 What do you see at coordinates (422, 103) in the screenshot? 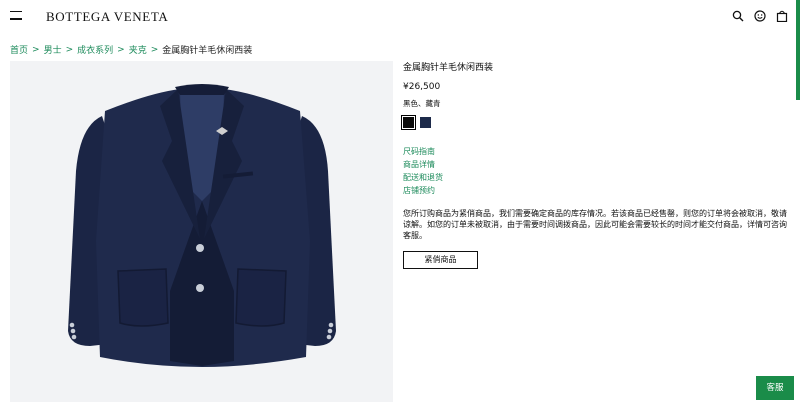
I see `product-colors: 黑色、藏青` at bounding box center [422, 103].